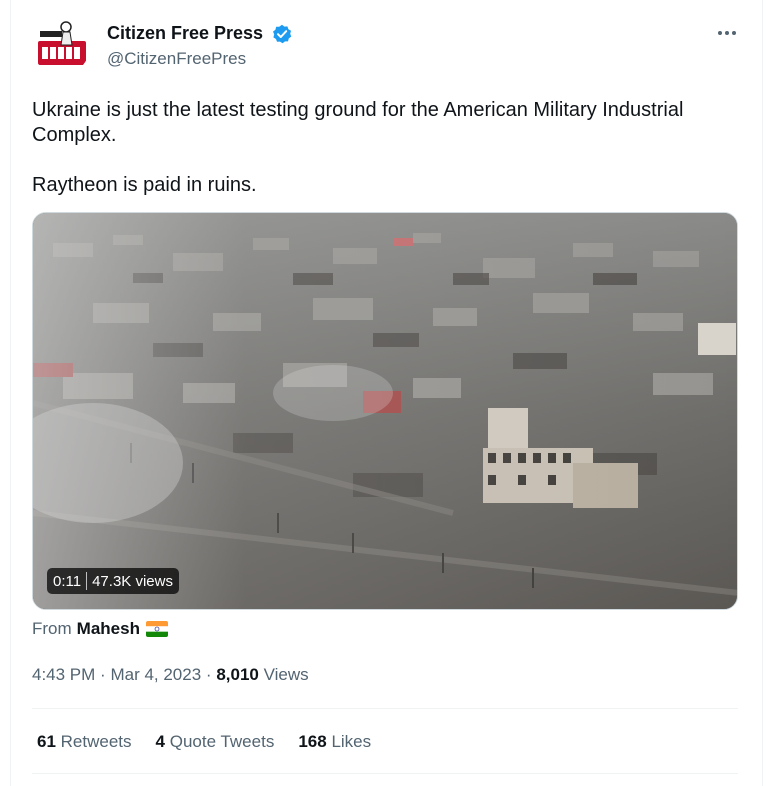 The image size is (783, 786). I want to click on more-options-button, so click(727, 33).